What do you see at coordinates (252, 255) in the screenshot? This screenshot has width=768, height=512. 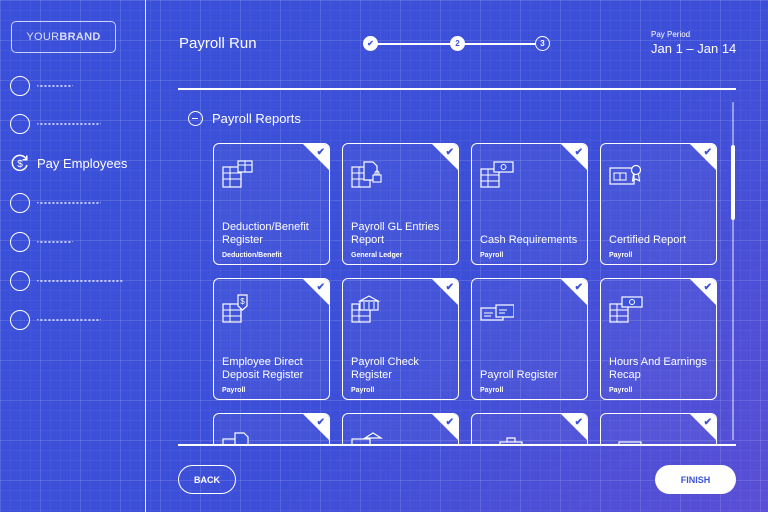 I see `card-subtitle: Deduction/Benefit` at bounding box center [252, 255].